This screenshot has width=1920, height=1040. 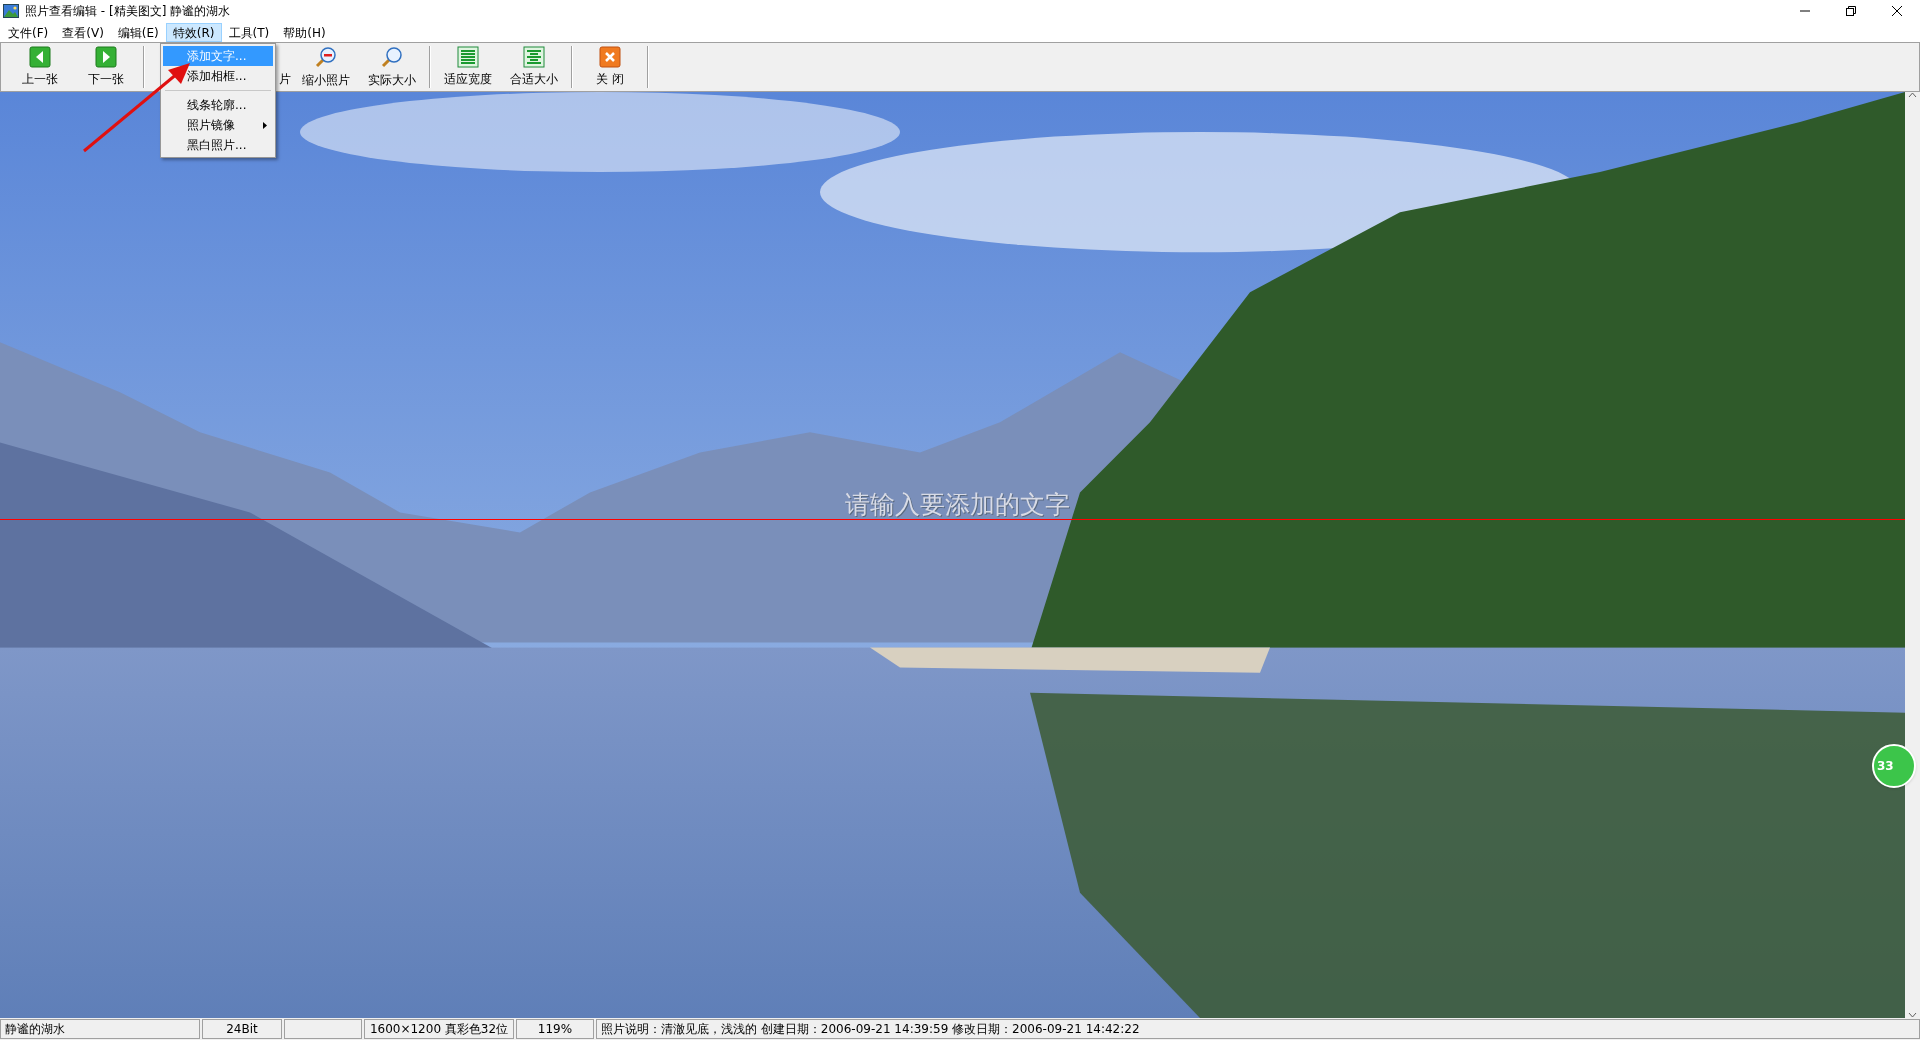 What do you see at coordinates (555, 1029) in the screenshot?
I see `status-field: 119%` at bounding box center [555, 1029].